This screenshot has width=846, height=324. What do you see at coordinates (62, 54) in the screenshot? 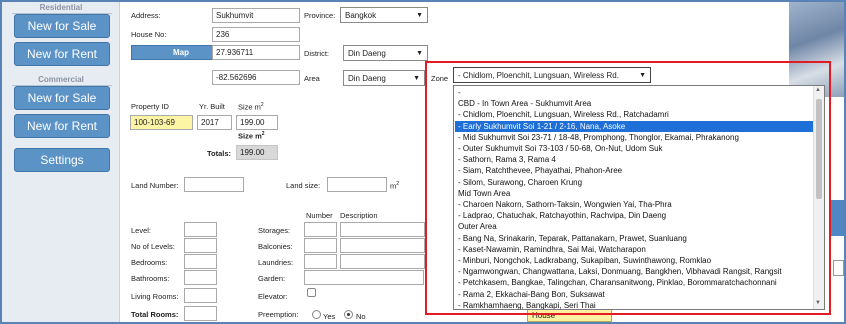
I see `residential-new-for-rent-button: New for Rent` at bounding box center [62, 54].